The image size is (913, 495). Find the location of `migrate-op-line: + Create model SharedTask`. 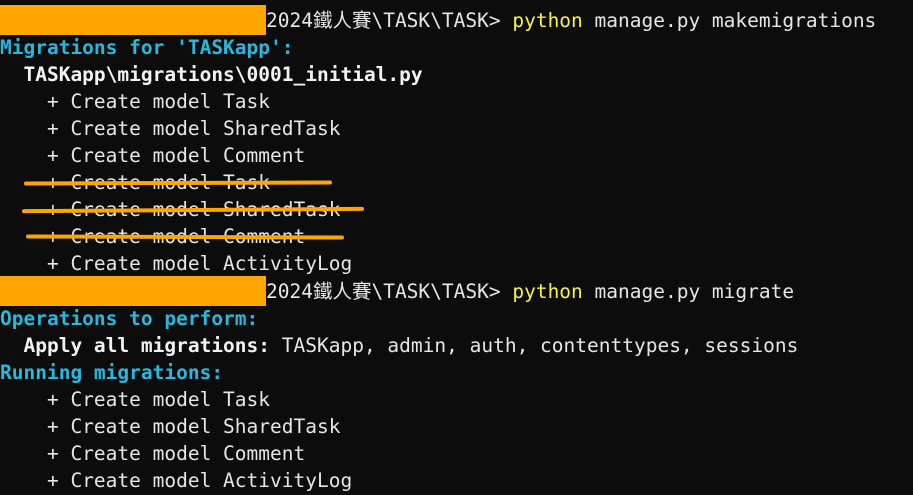

migrate-op-line: + Create model SharedTask is located at coordinates (170, 426).